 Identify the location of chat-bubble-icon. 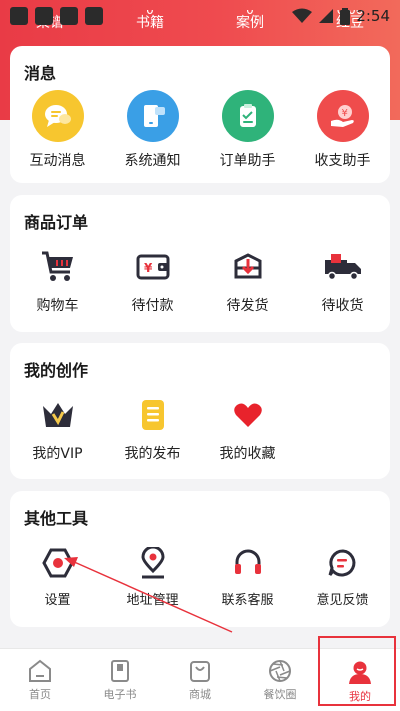
(57, 116).